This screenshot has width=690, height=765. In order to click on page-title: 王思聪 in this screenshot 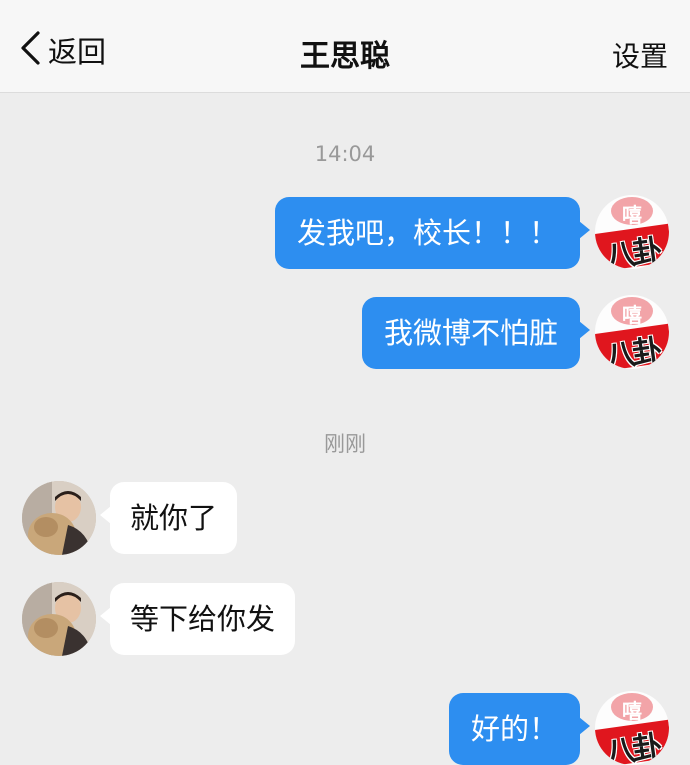, I will do `click(345, 56)`.